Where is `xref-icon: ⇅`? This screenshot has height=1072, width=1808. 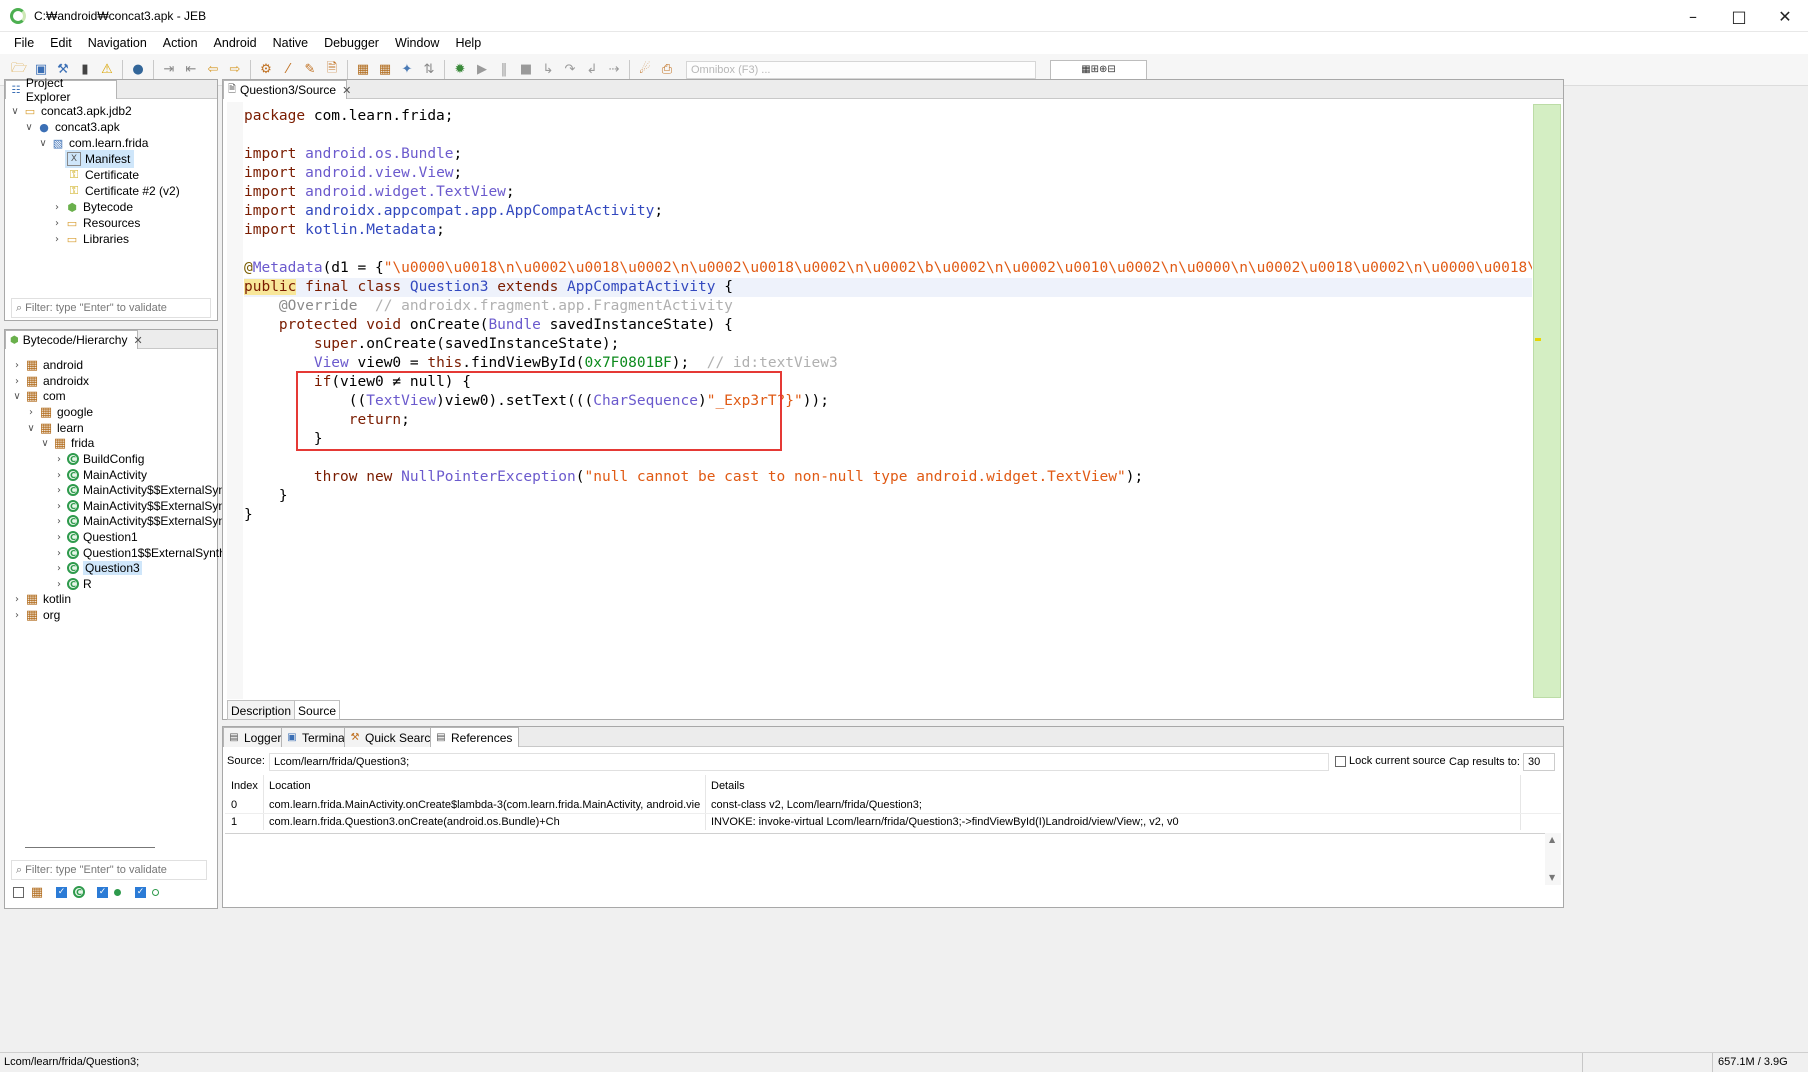
xref-icon: ⇅ is located at coordinates (429, 70).